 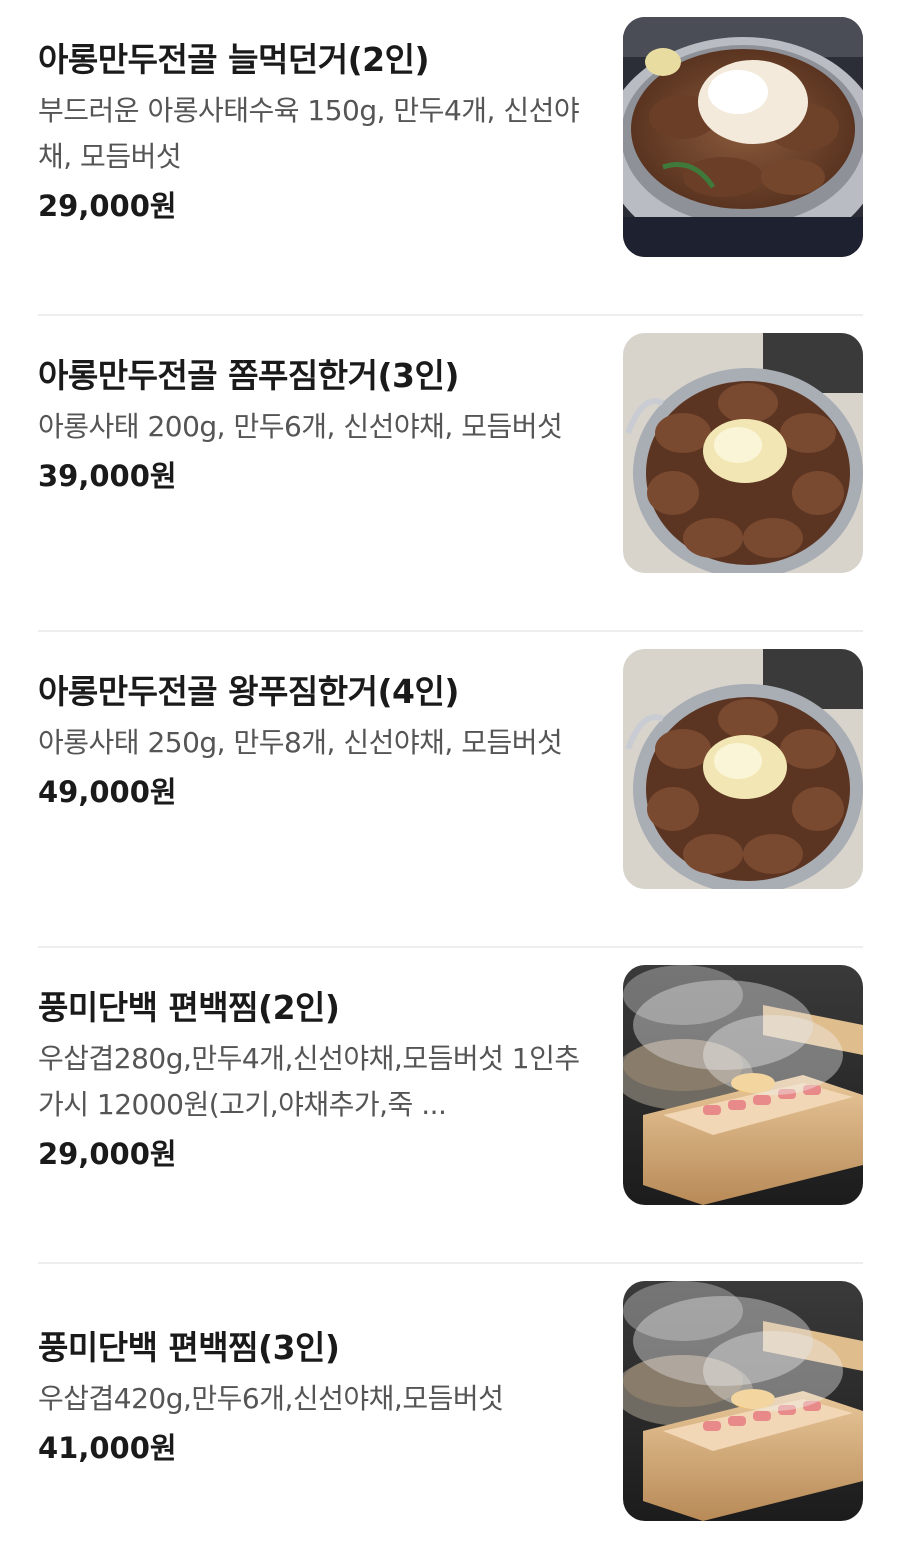 I want to click on menu-item-price: 49,000원, so click(x=107, y=792).